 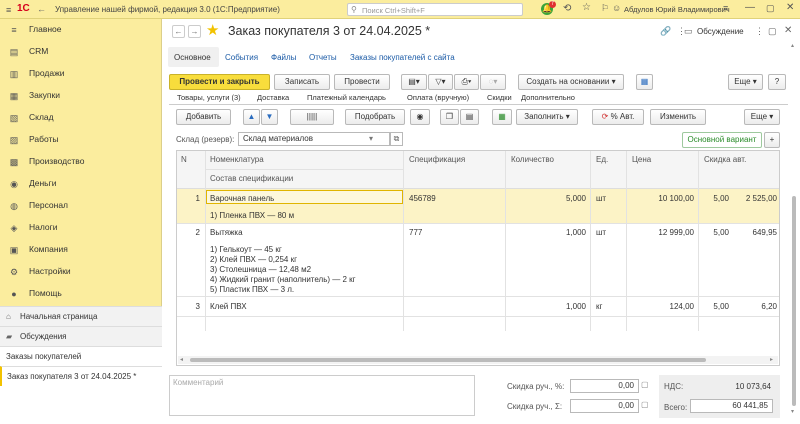 What do you see at coordinates (770, 8) in the screenshot?
I see `maximize-icon: ▢` at bounding box center [770, 8].